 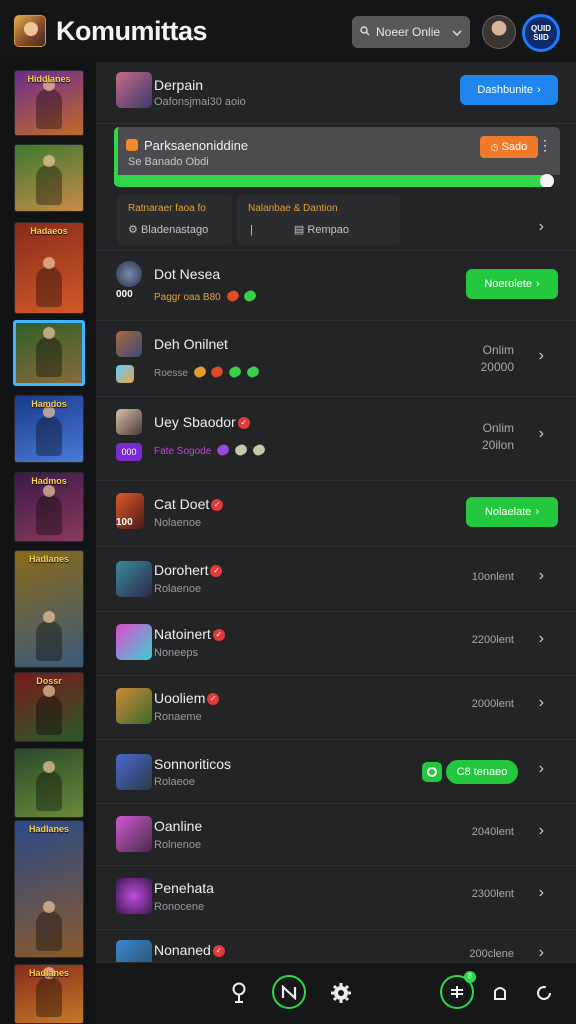 I want to click on status-badge: ◷ Sado, so click(x=509, y=147).